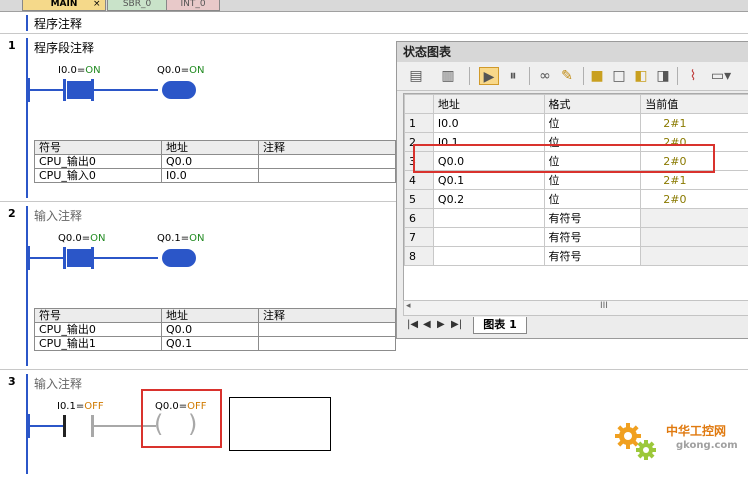 Image resolution: width=748 pixels, height=477 pixels. What do you see at coordinates (79, 70) in the screenshot?
I see `contact-label: I0.0=ON` at bounding box center [79, 70].